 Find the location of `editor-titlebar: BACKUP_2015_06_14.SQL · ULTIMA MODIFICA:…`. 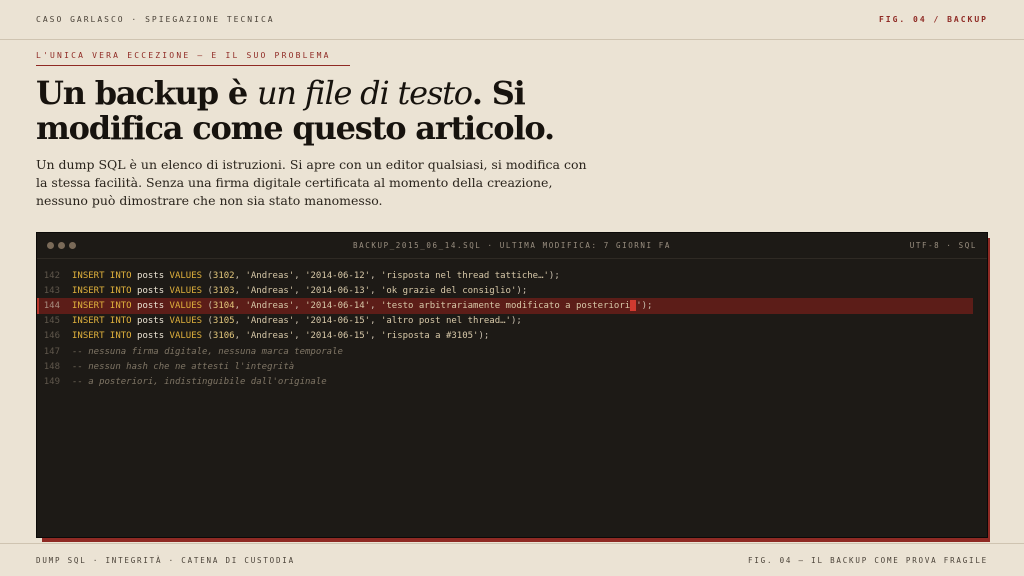

editor-titlebar: BACKUP_2015_06_14.SQL · ULTIMA MODIFICA:… is located at coordinates (512, 246).